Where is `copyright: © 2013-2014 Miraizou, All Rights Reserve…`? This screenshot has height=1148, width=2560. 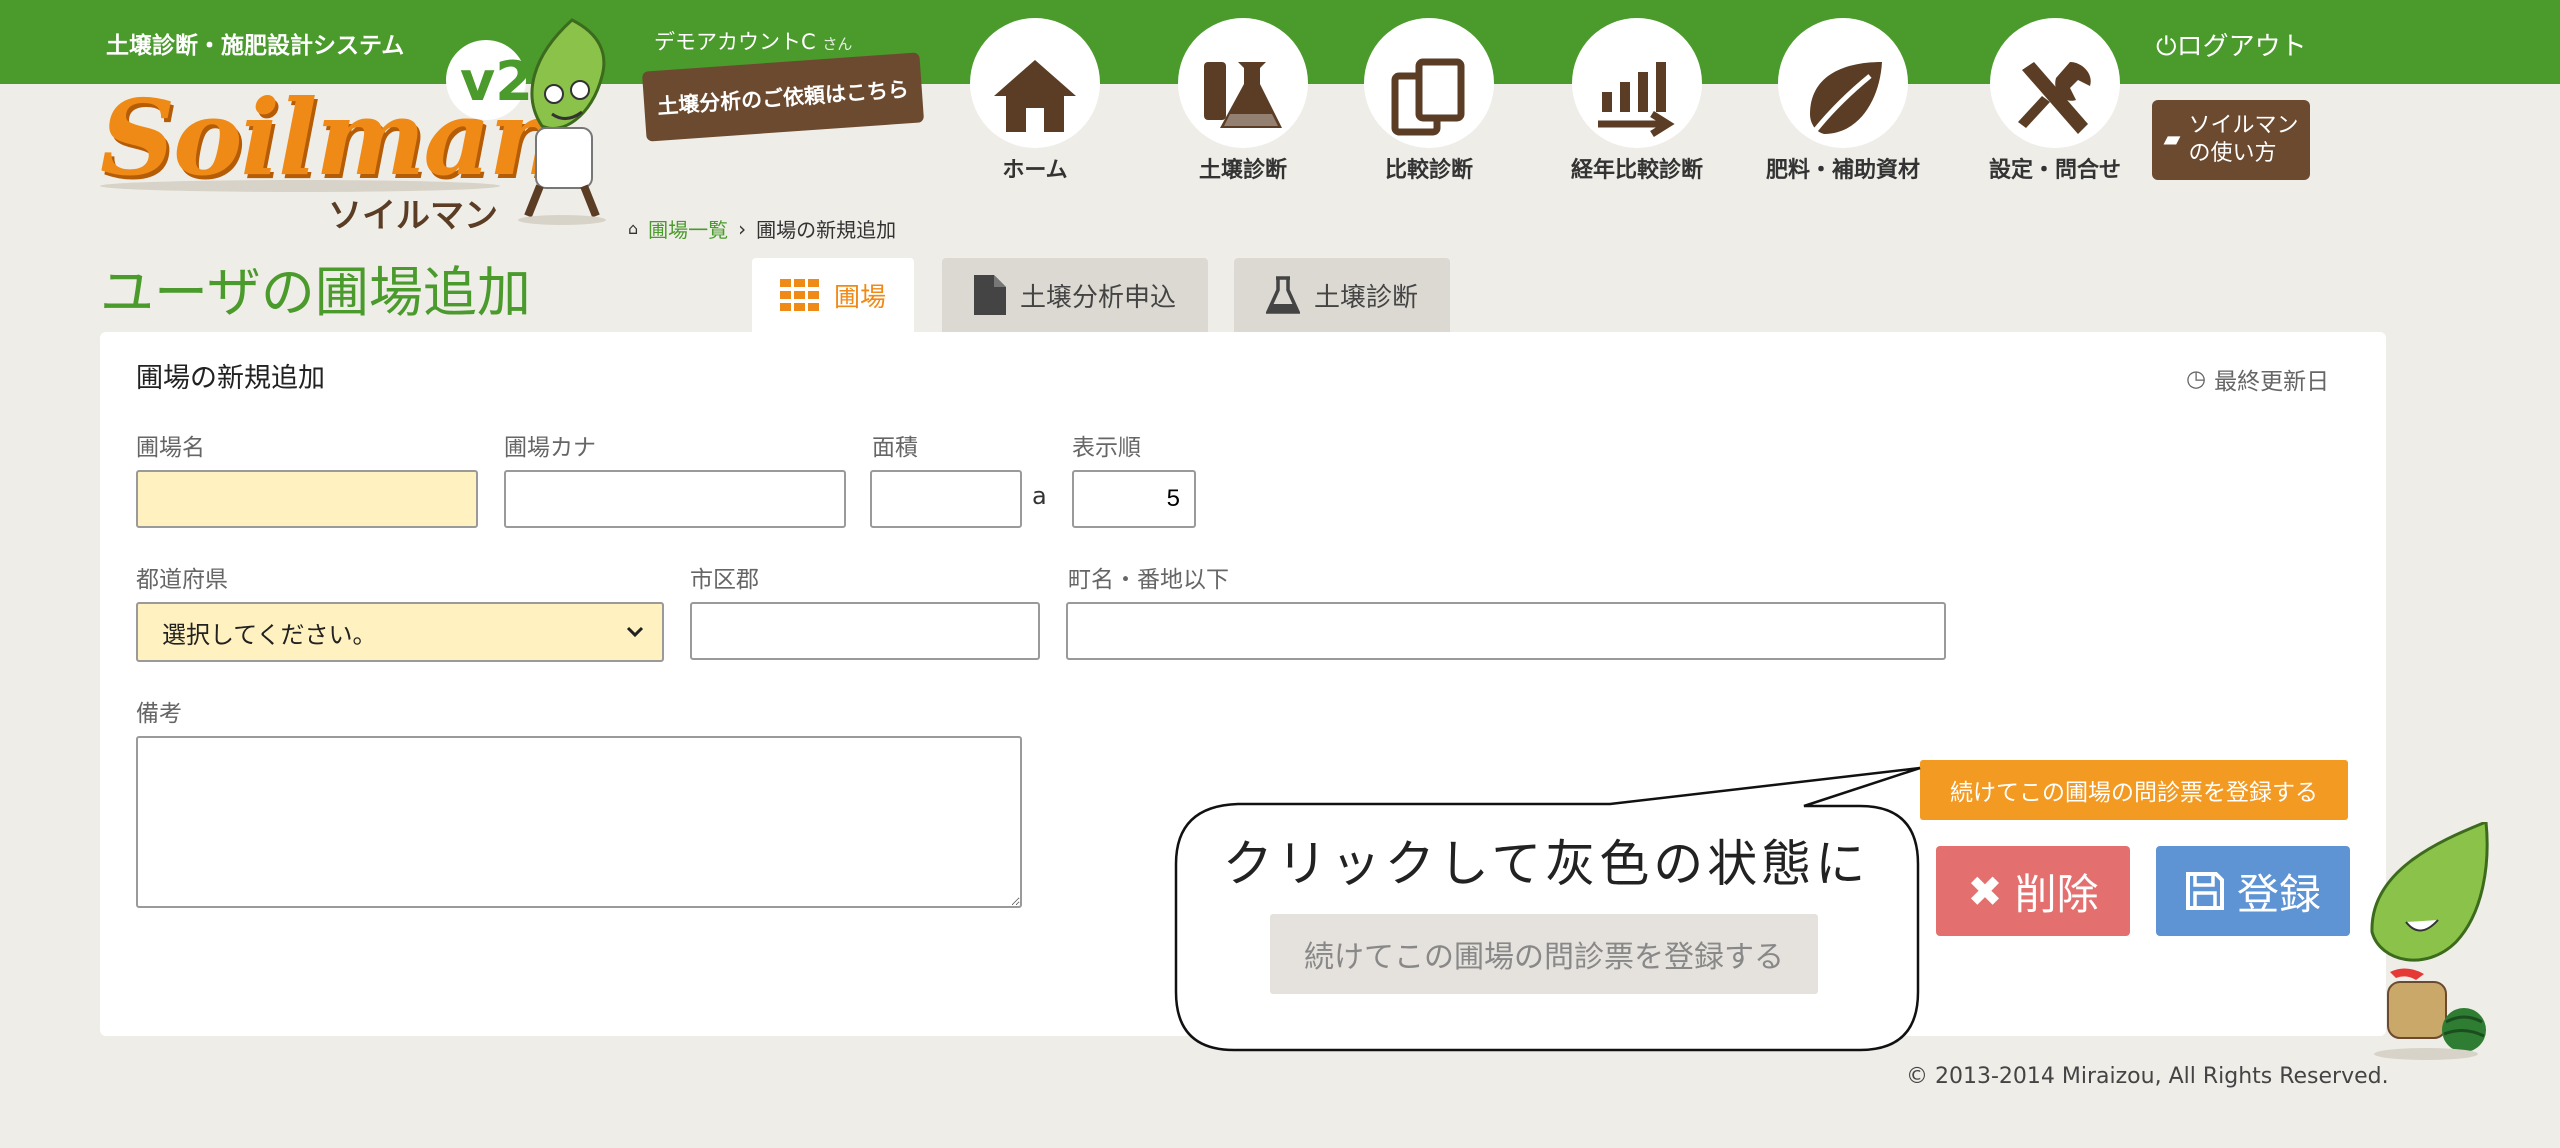 copyright: © 2013-2014 Miraizou, All Rights Reserve… is located at coordinates (2147, 1076).